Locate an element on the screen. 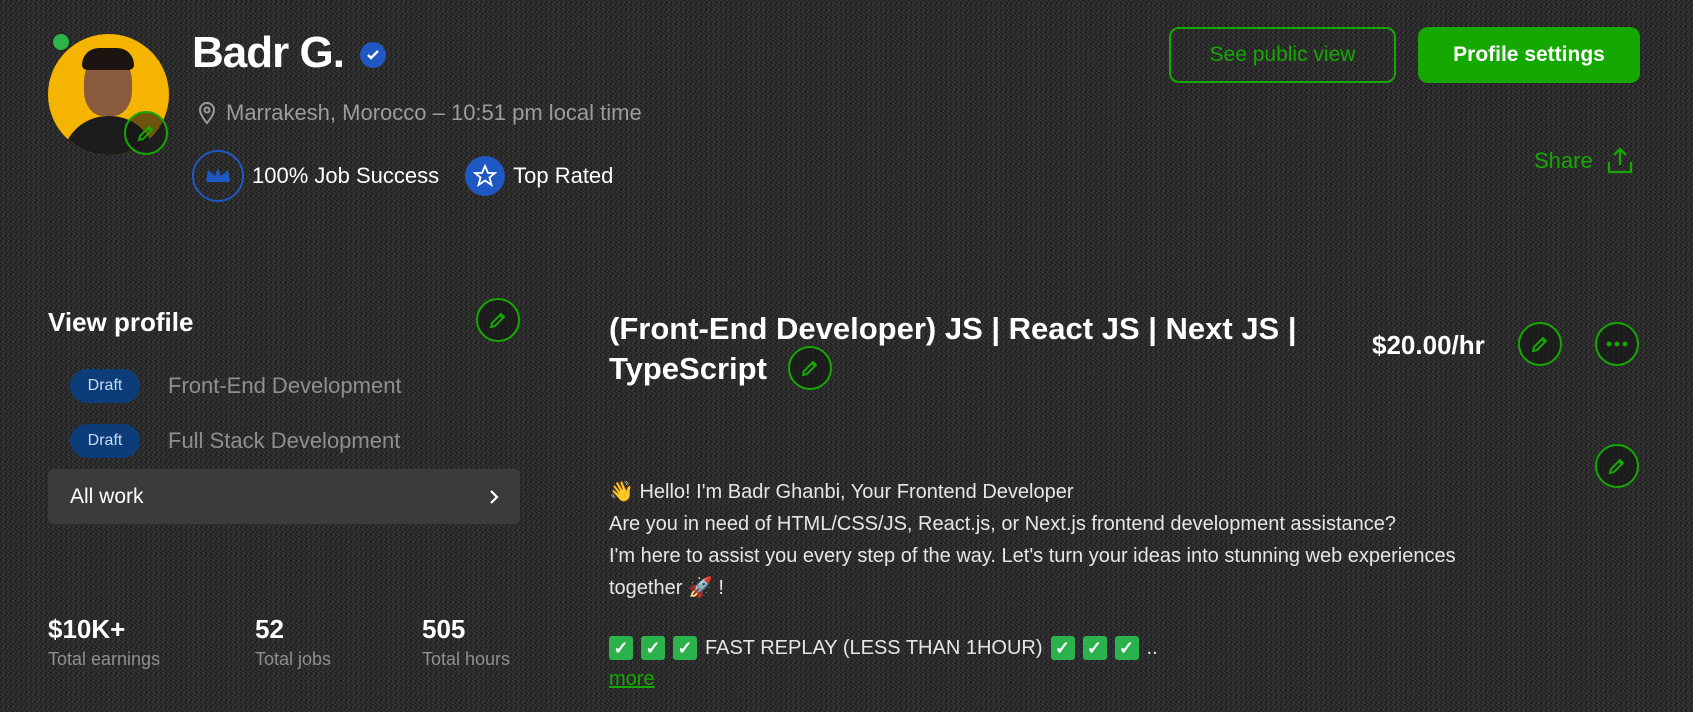  badge-row: 100% Job Success Top Rated is located at coordinates (402, 176).